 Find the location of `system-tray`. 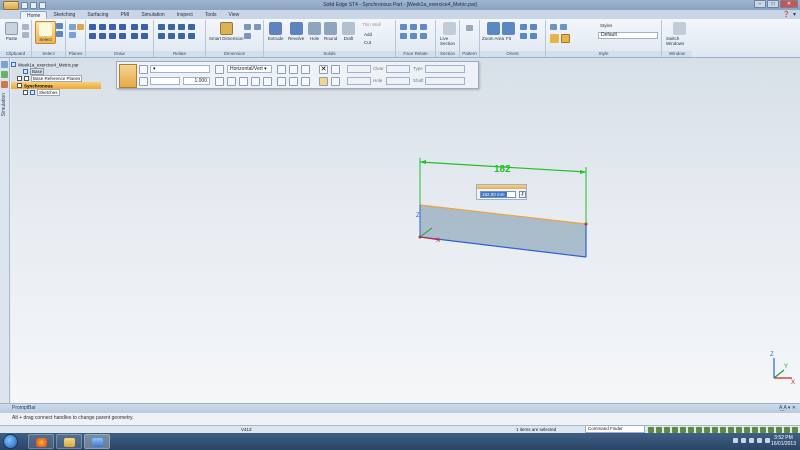

system-tray is located at coordinates (751, 440).